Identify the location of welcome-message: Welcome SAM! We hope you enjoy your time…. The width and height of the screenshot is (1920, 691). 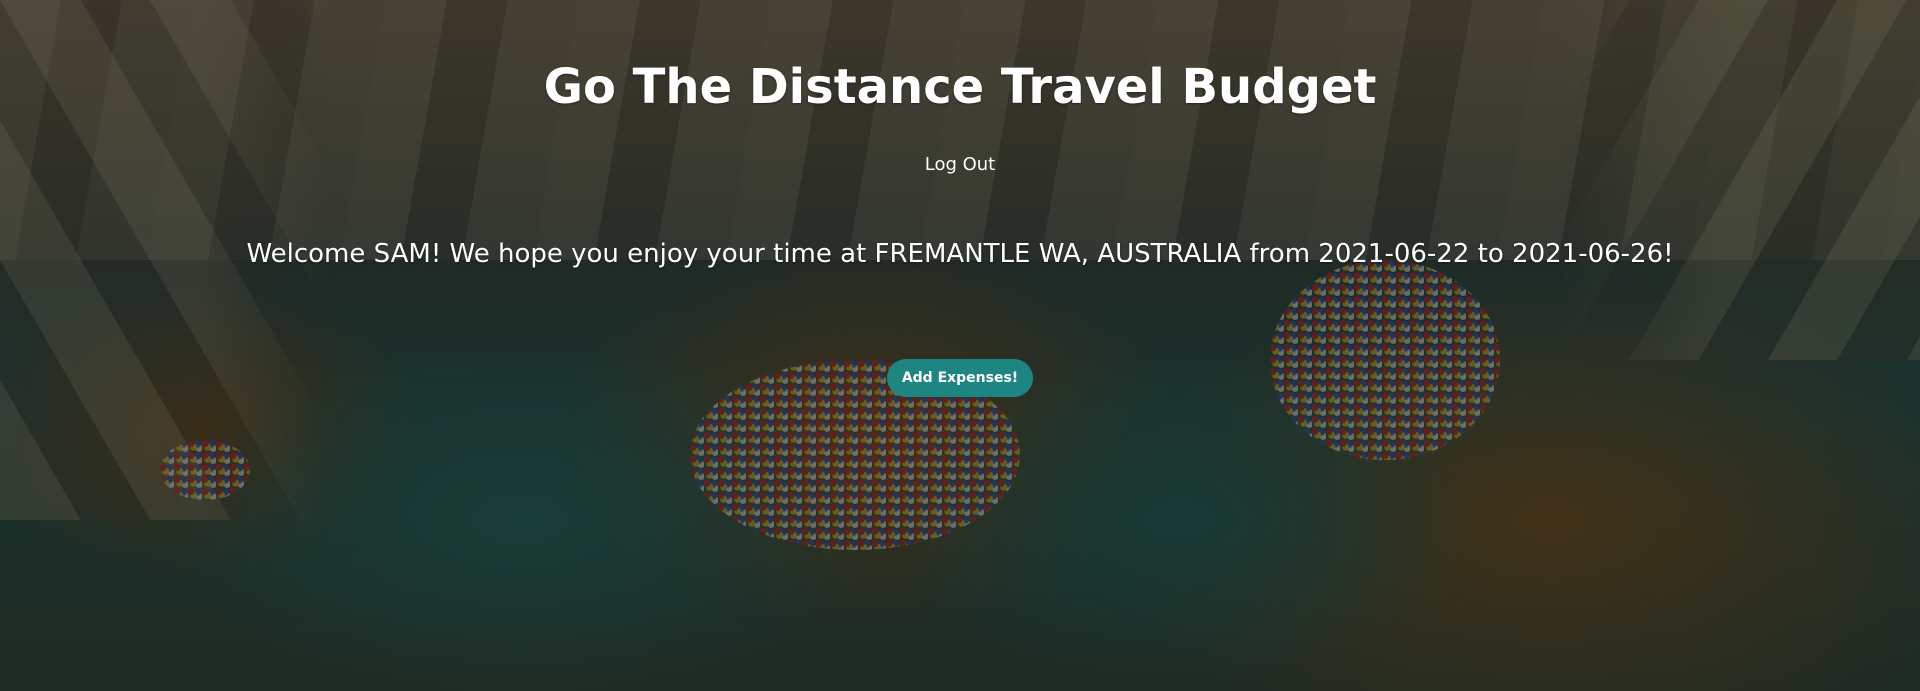
(960, 254).